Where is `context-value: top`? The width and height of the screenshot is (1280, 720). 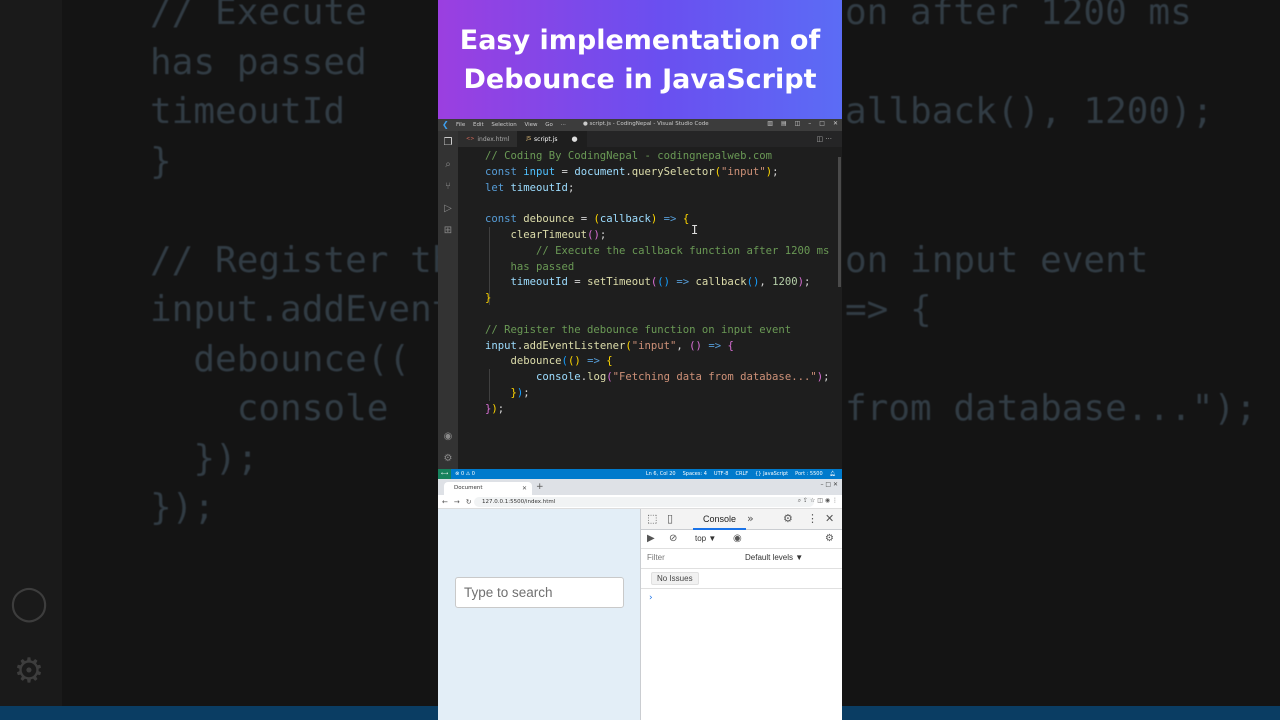 context-value: top is located at coordinates (701, 538).